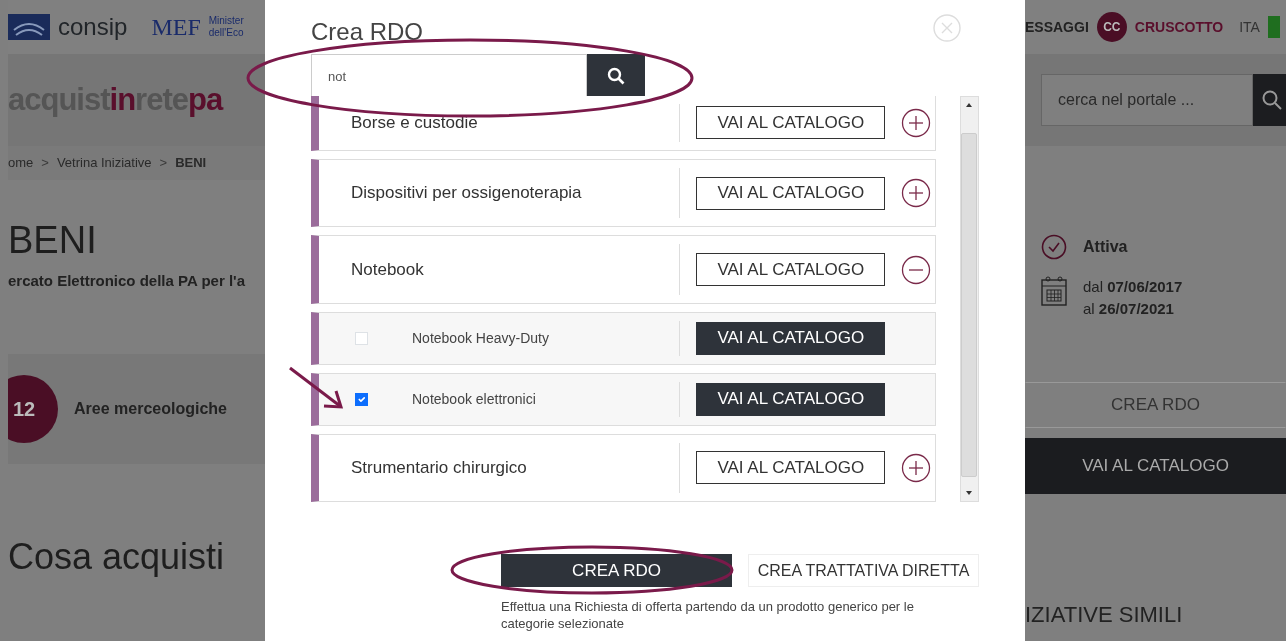 This screenshot has height=641, width=1286. Describe the element at coordinates (414, 123) in the screenshot. I see `category-name: Borse e custodie` at that location.